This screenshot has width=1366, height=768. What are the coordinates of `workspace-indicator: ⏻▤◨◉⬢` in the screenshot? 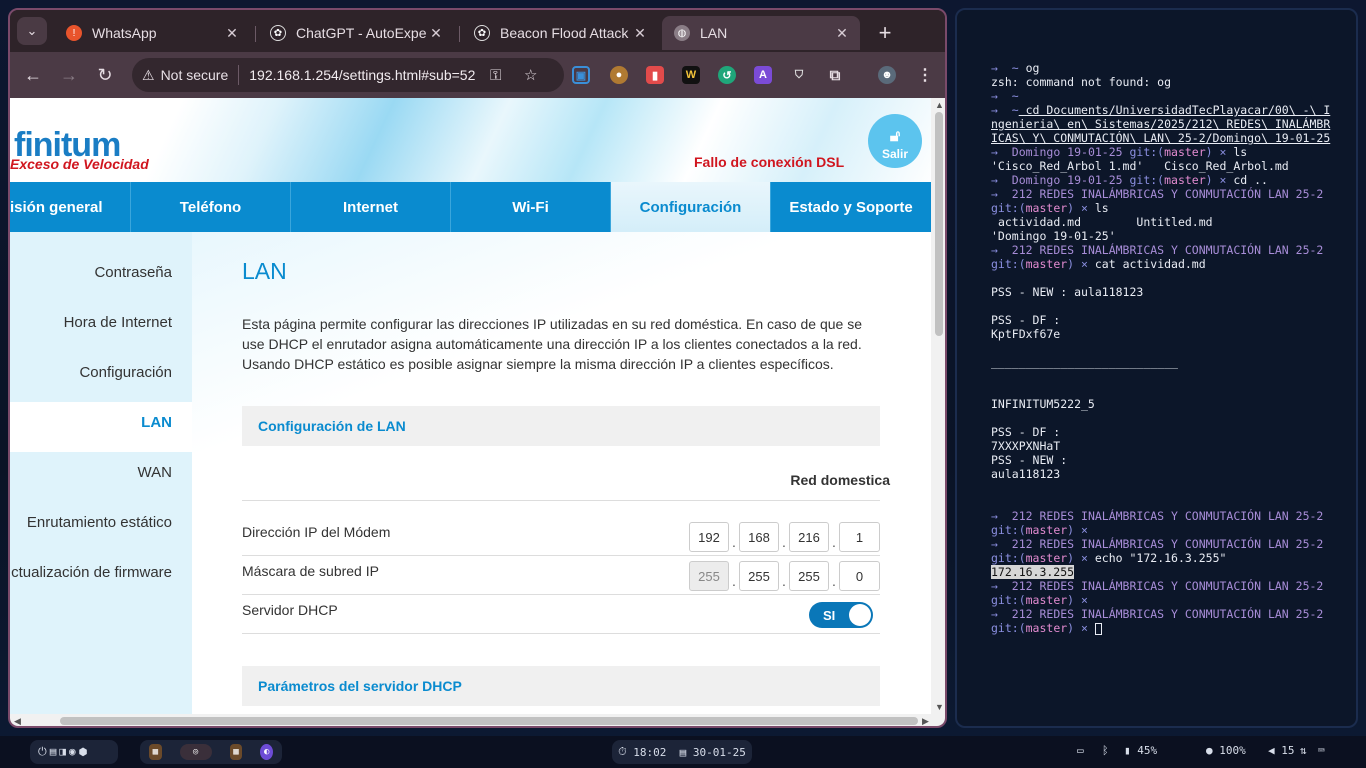 It's located at (74, 752).